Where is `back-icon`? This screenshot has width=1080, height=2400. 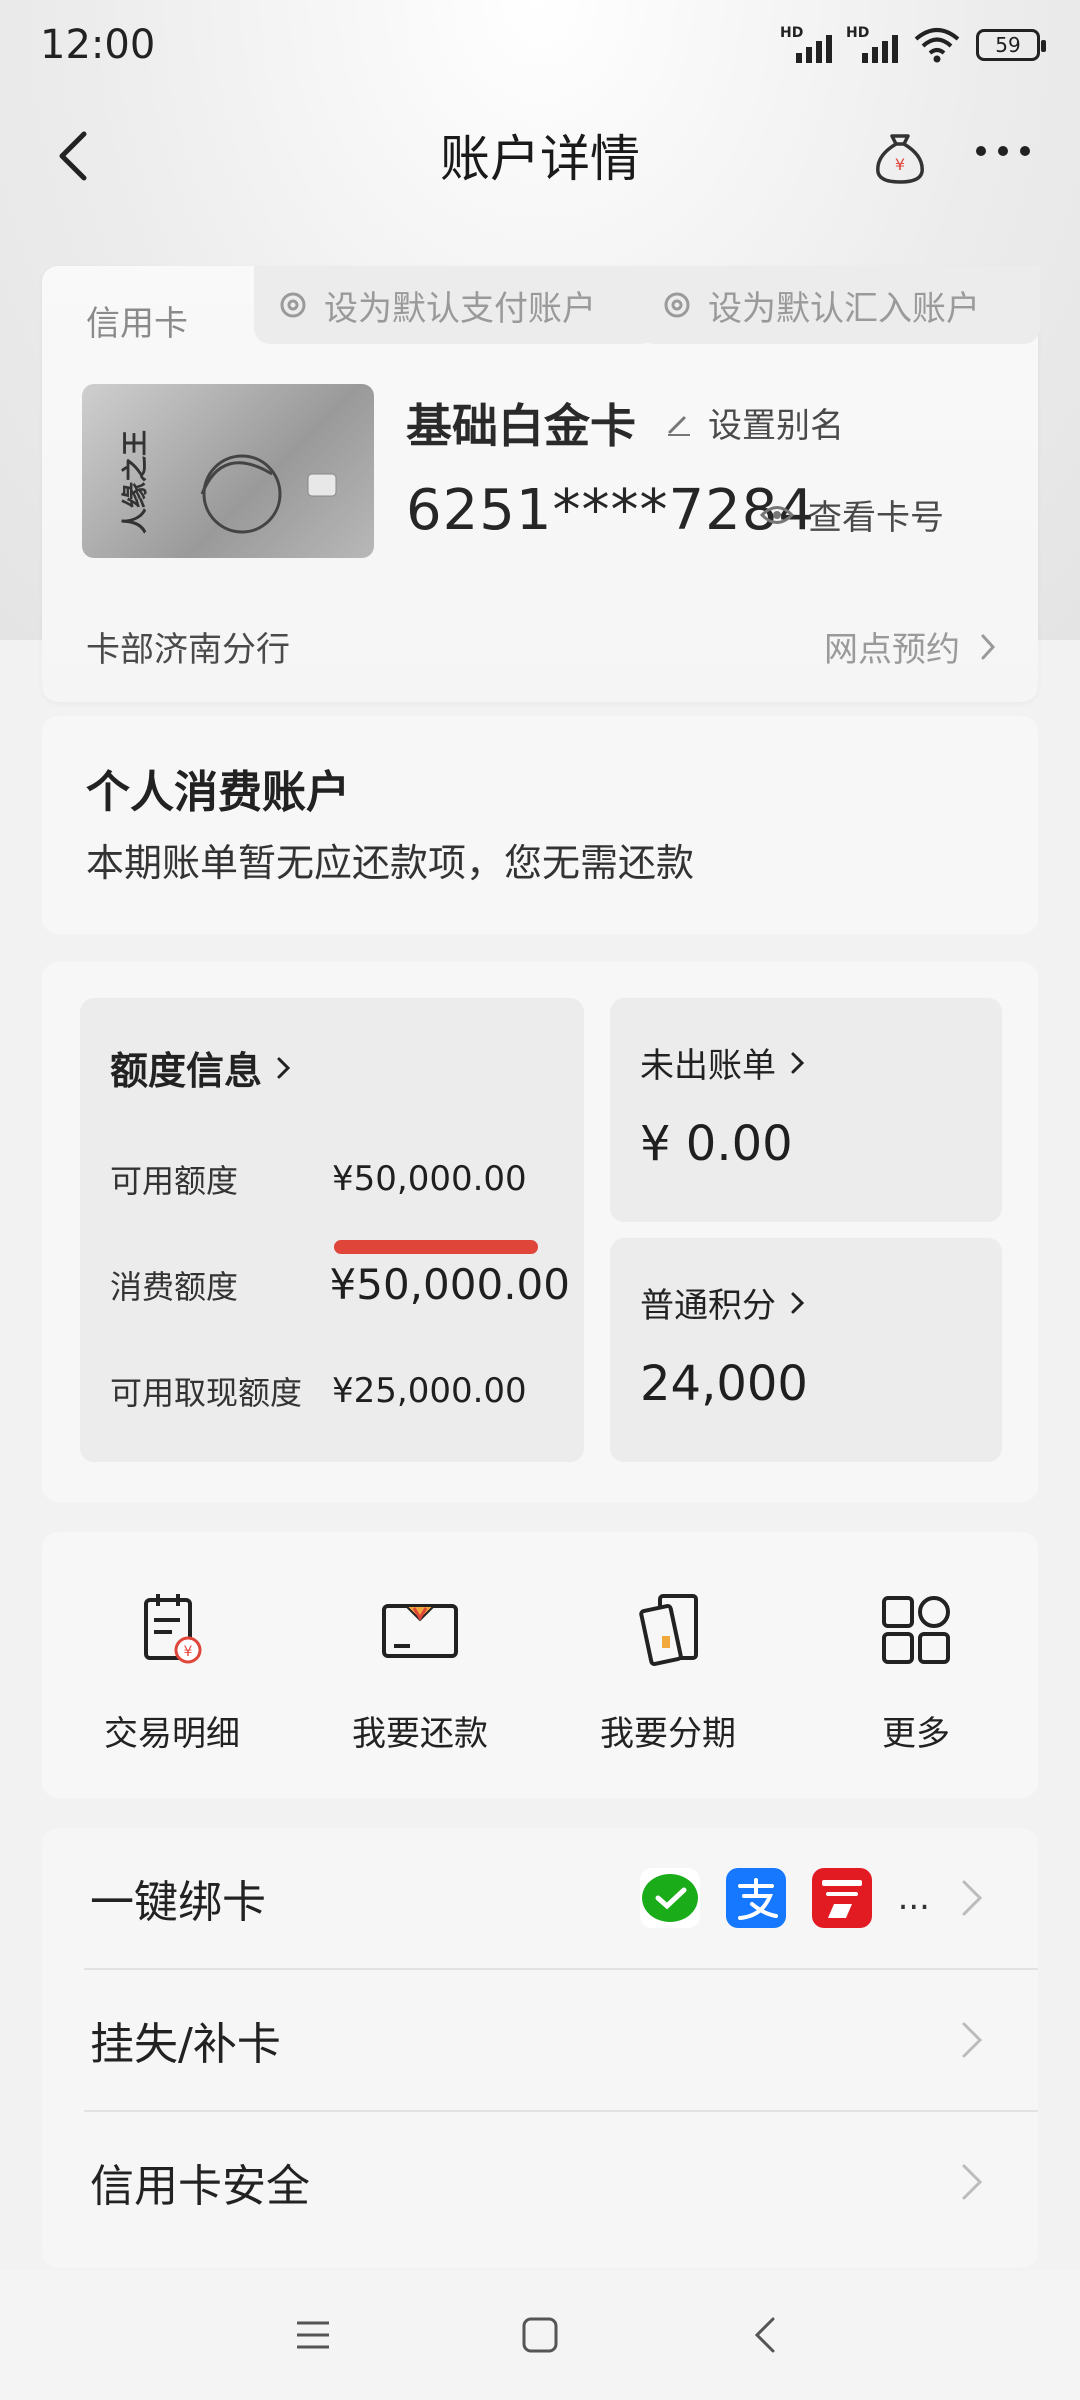 back-icon is located at coordinates (75, 156).